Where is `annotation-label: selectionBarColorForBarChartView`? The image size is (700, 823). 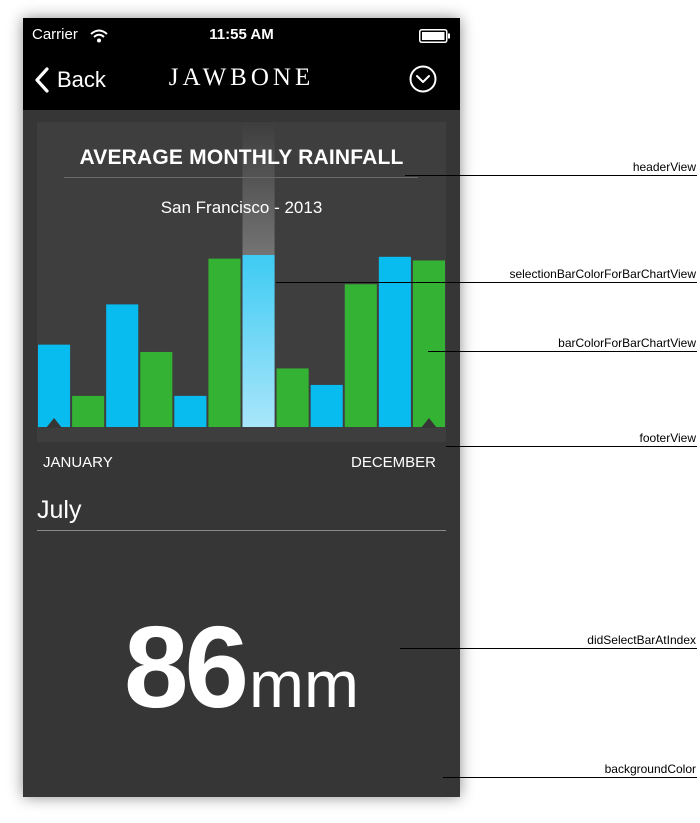
annotation-label: selectionBarColorForBarChartView is located at coordinates (602, 274).